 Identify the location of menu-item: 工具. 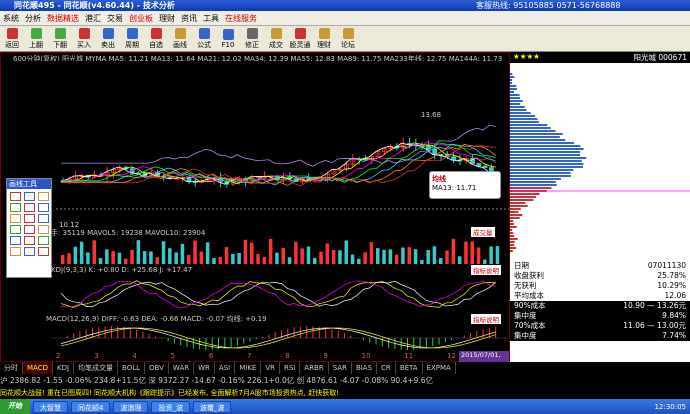
(211, 18).